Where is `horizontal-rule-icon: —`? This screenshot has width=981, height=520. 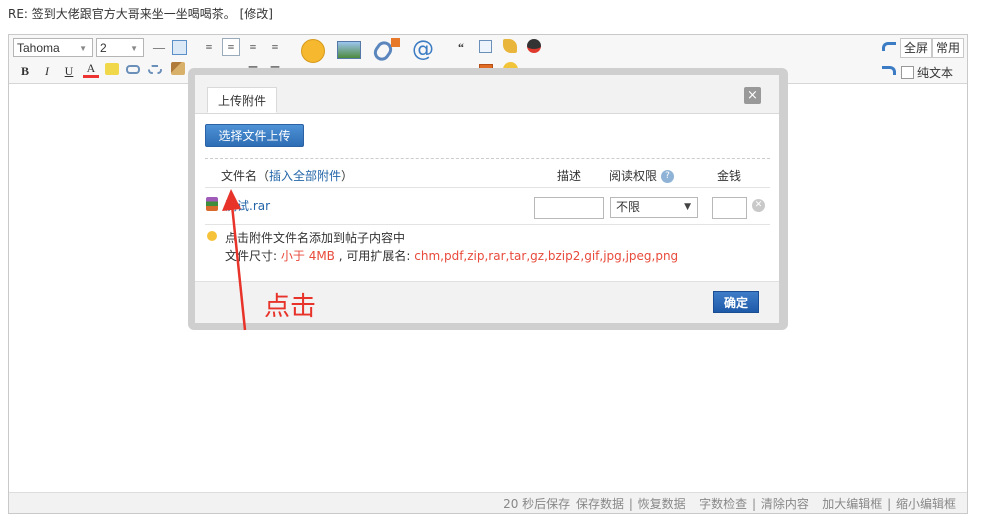
horizontal-rule-icon: — is located at coordinates (159, 47).